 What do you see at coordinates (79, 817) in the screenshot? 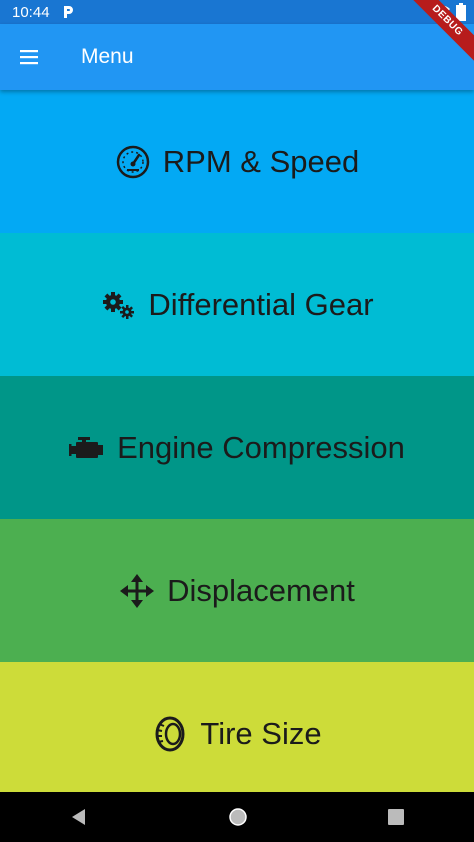
I see `back-icon` at bounding box center [79, 817].